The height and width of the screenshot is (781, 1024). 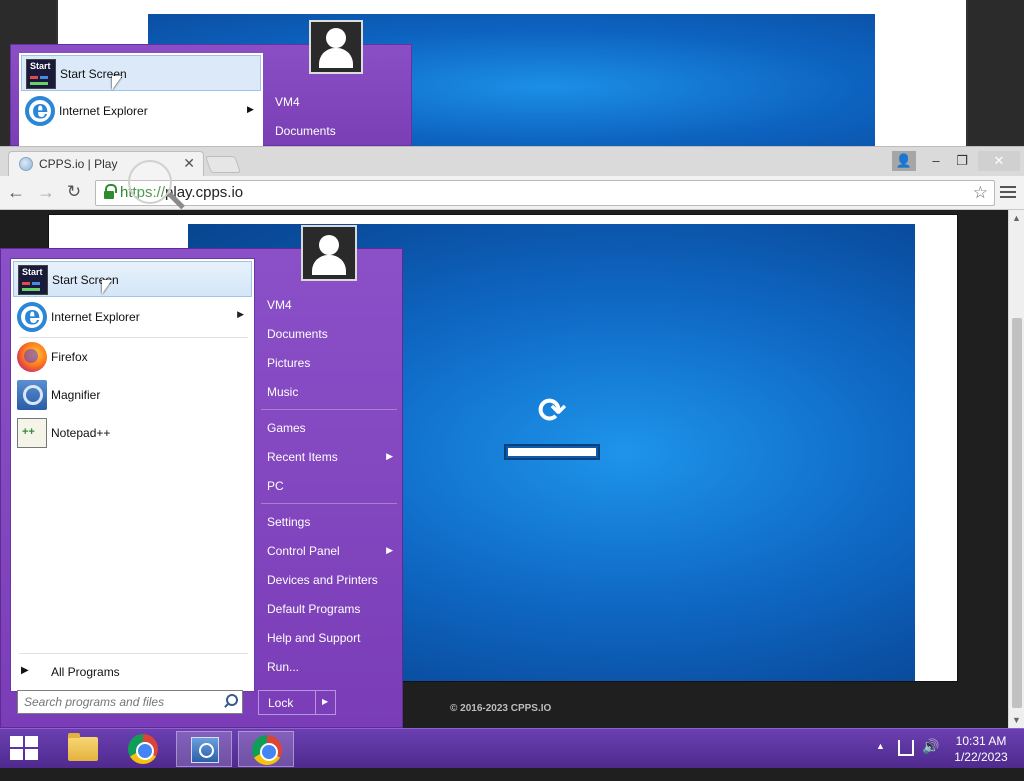 What do you see at coordinates (81, 433) in the screenshot?
I see `start-menu-item-label: Notepad++` at bounding box center [81, 433].